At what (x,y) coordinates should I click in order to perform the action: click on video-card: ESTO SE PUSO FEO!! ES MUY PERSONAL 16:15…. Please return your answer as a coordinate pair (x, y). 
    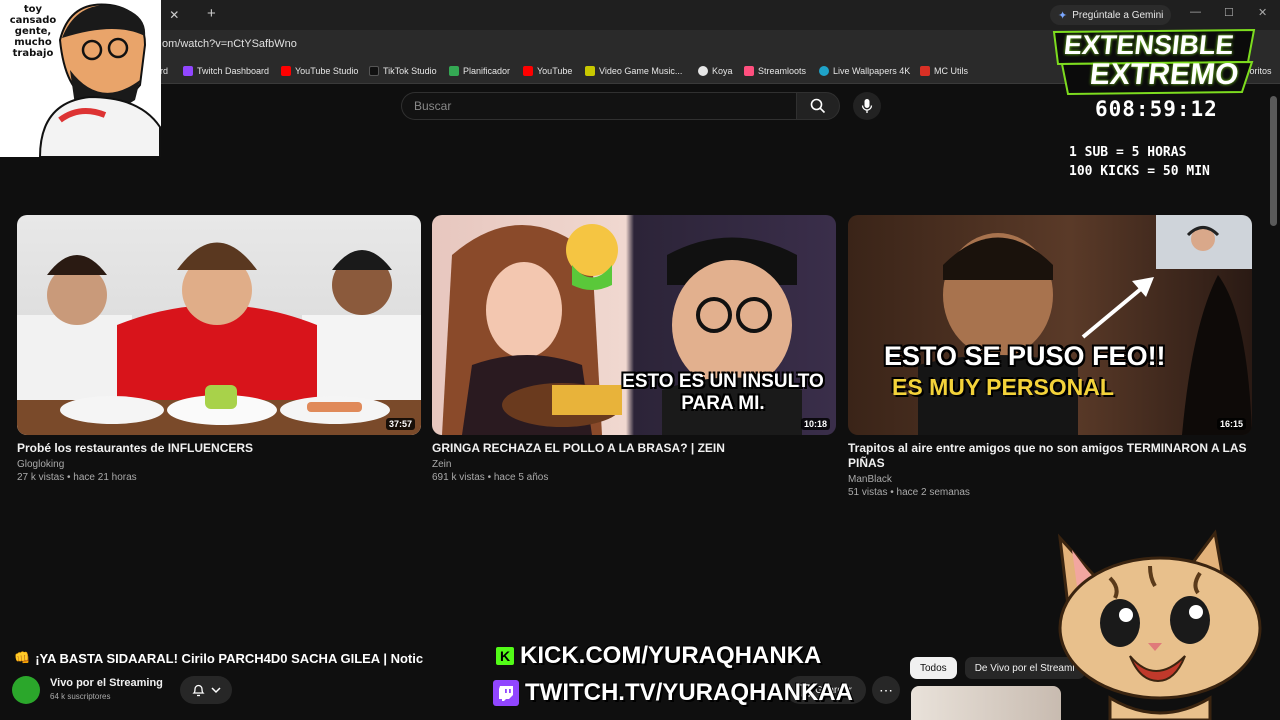
    Looking at the image, I should click on (1050, 356).